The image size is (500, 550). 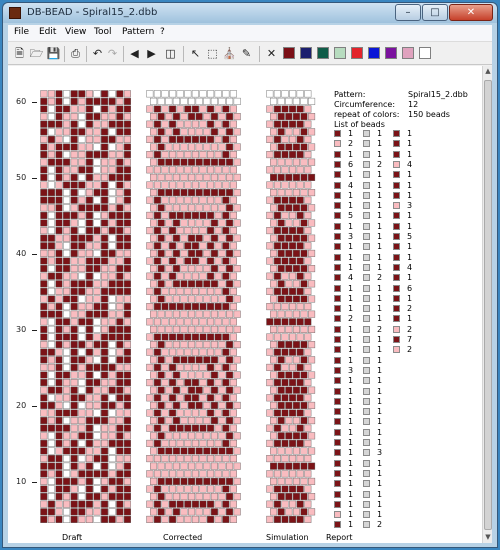 I want to click on maximize-button: □, so click(x=435, y=12).